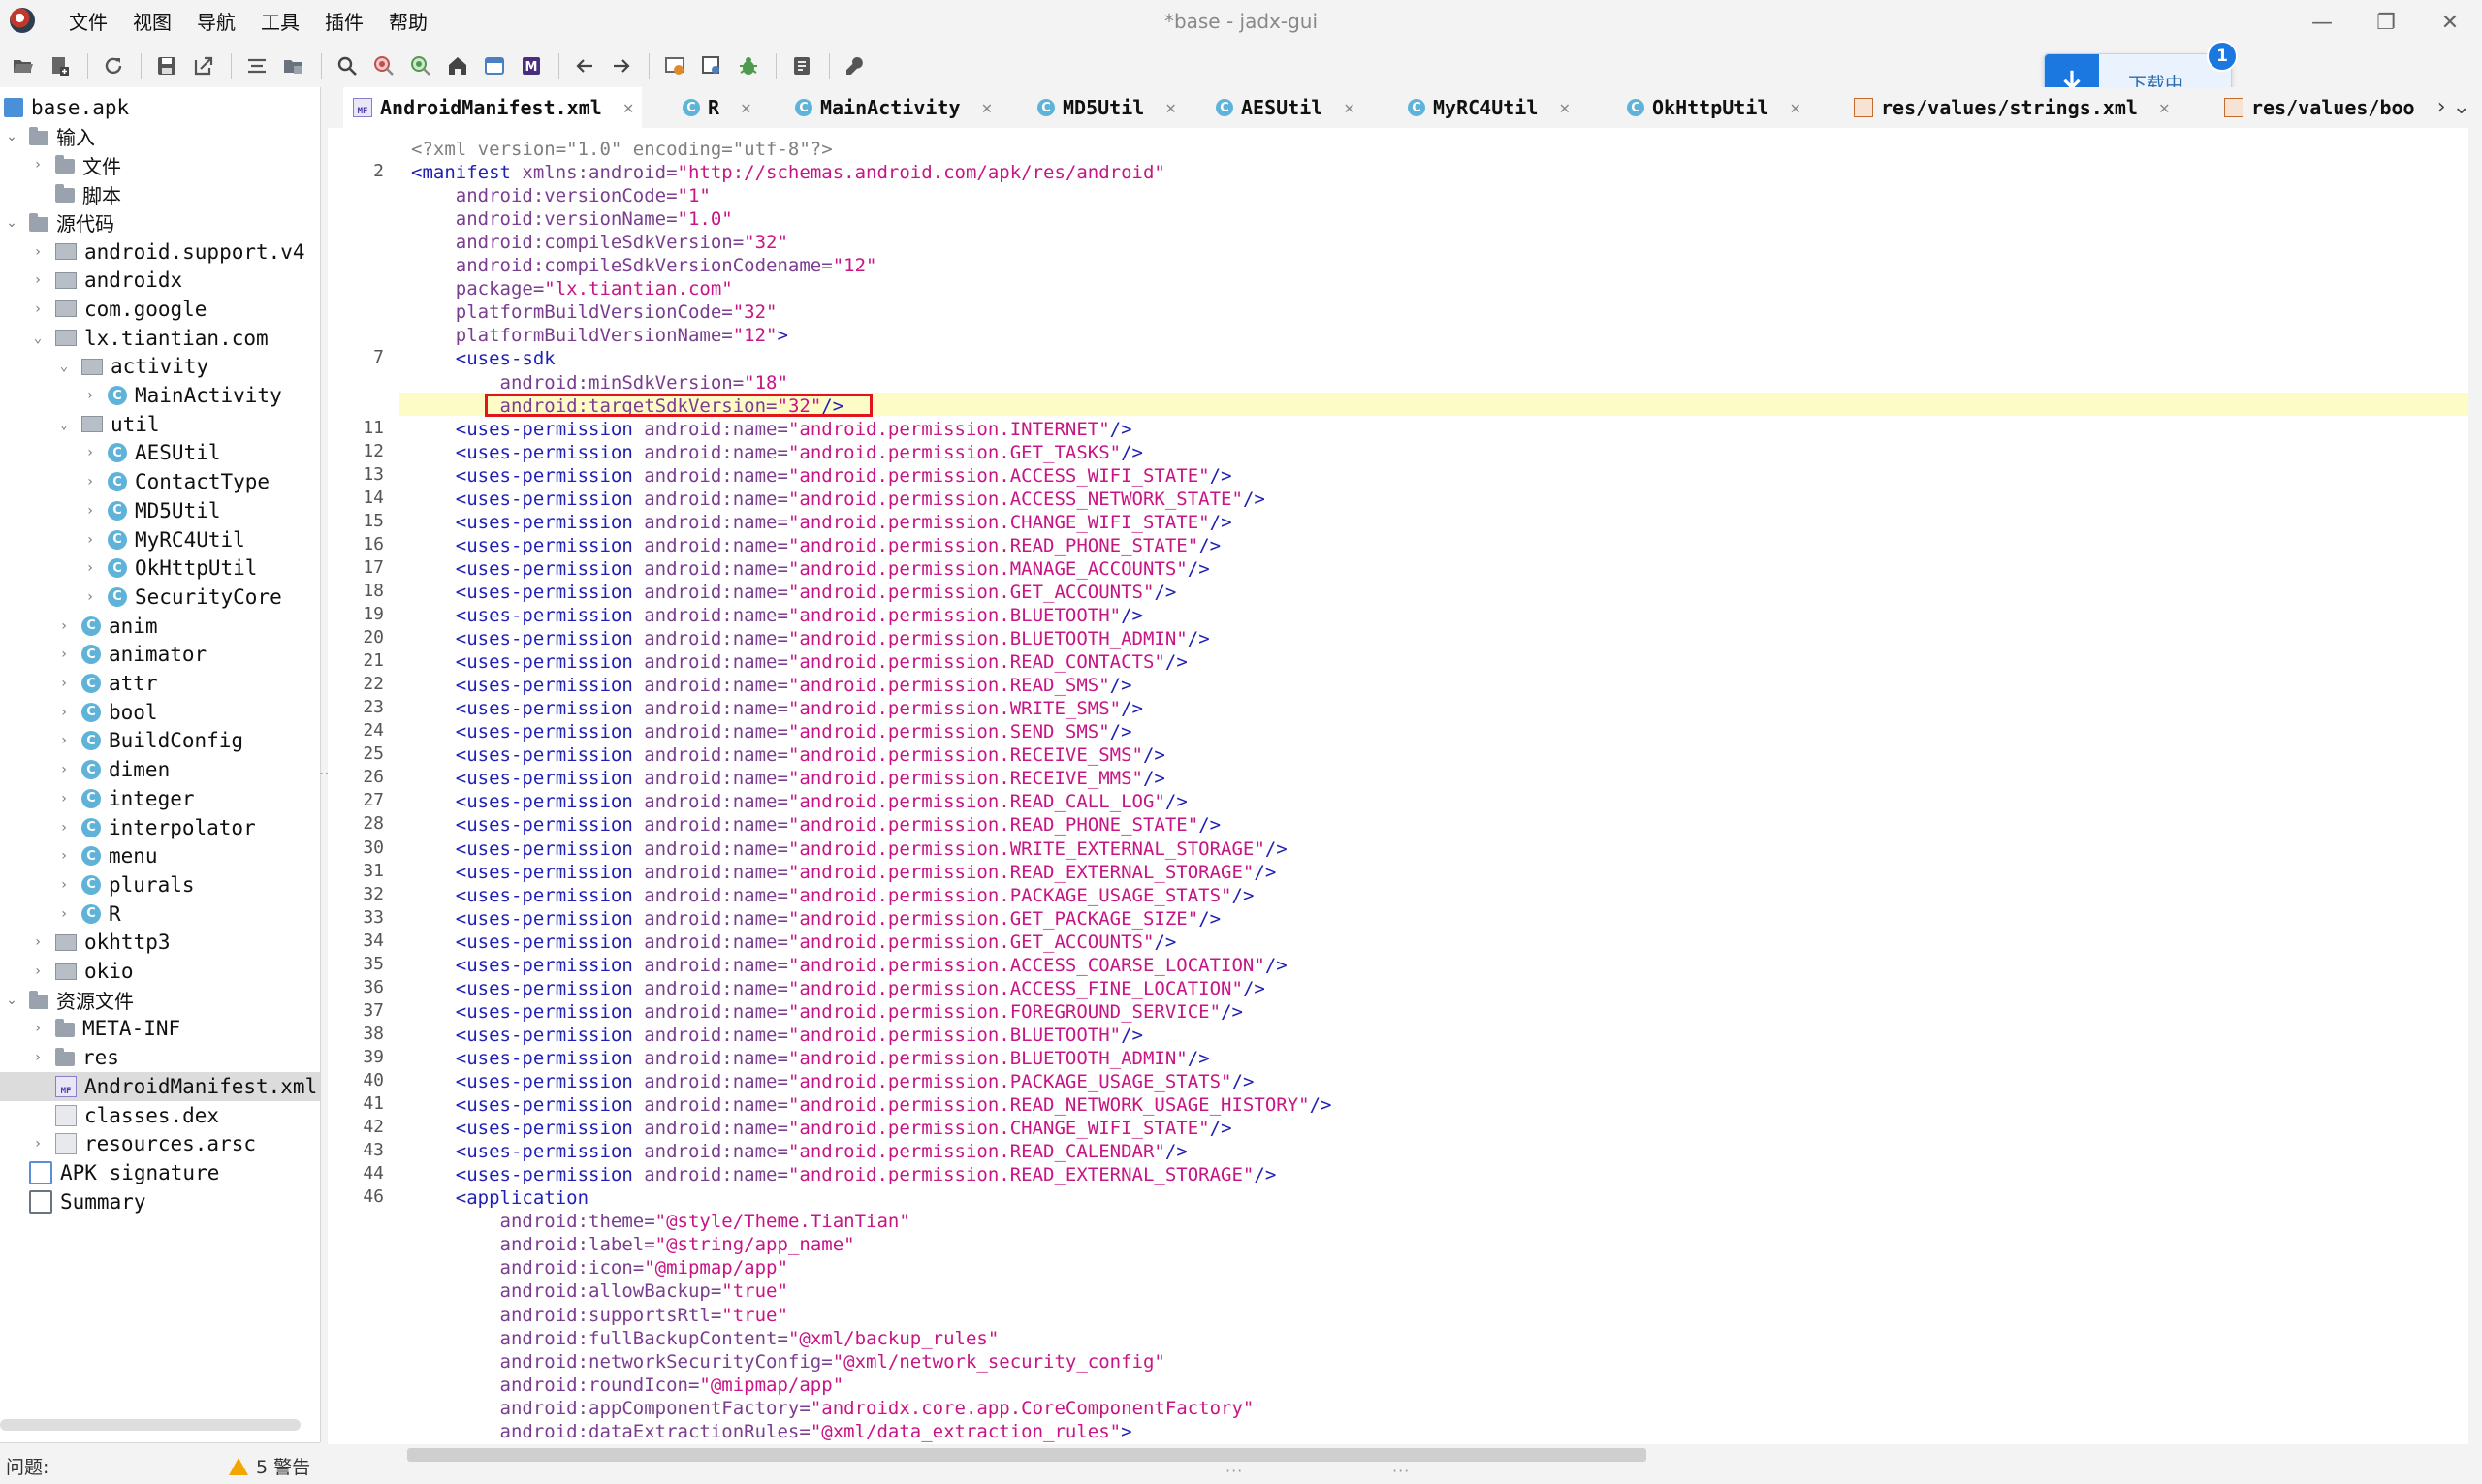 This screenshot has height=1484, width=2482. What do you see at coordinates (47, 136) in the screenshot?
I see `tree-node: ⌄ 输入` at bounding box center [47, 136].